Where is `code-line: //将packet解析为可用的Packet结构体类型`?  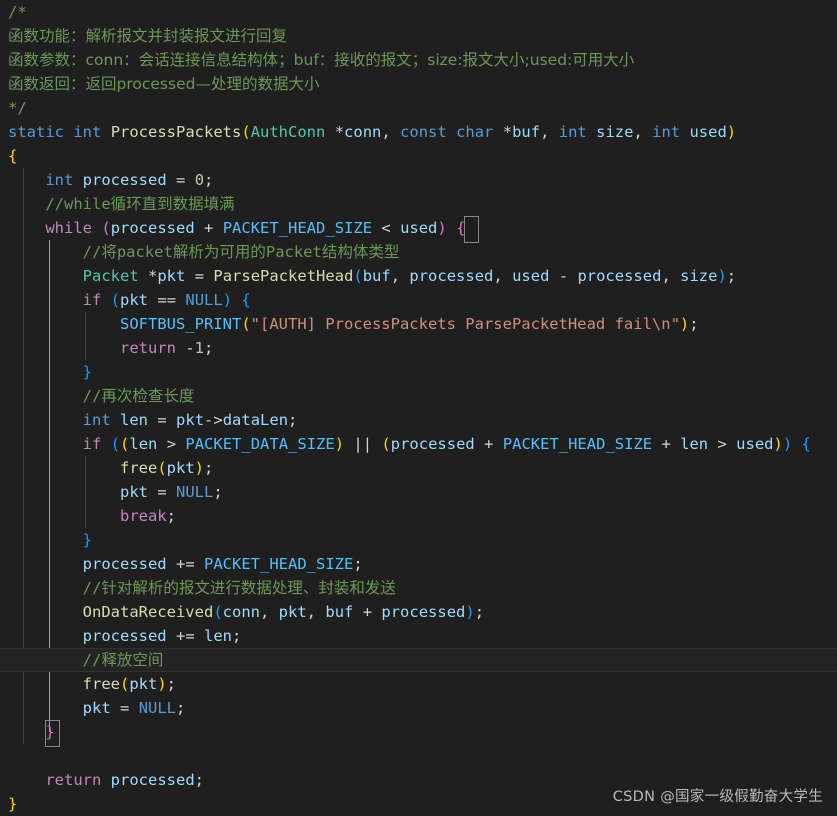 code-line: //将packet解析为可用的Packet结构体类型 is located at coordinates (418, 252).